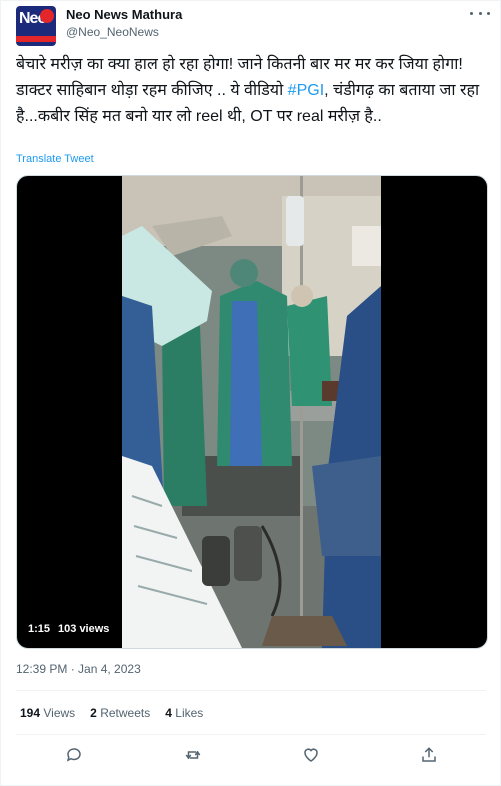 Image resolution: width=501 pixels, height=786 pixels. I want to click on likes-count: 4, so click(168, 713).